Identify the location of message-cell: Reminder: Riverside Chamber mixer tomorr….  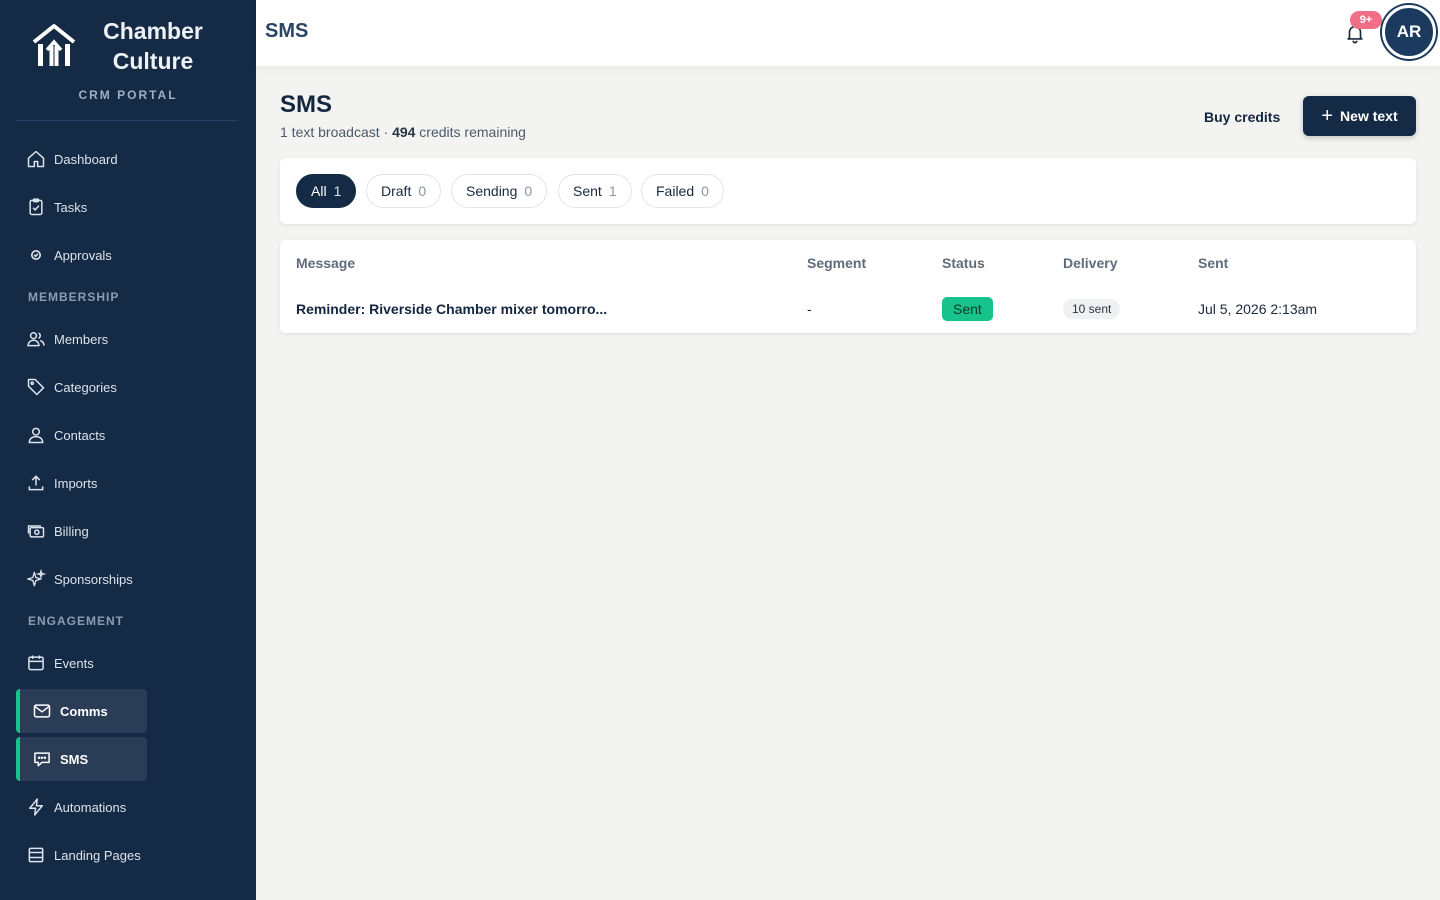
(451, 309).